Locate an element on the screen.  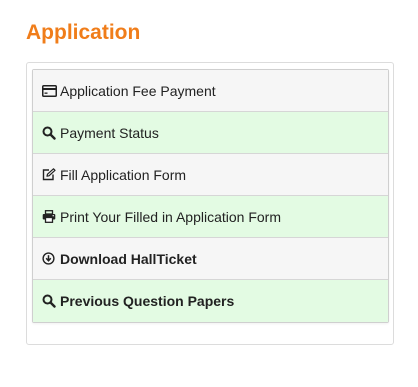
credit-card-icon is located at coordinates (51, 91).